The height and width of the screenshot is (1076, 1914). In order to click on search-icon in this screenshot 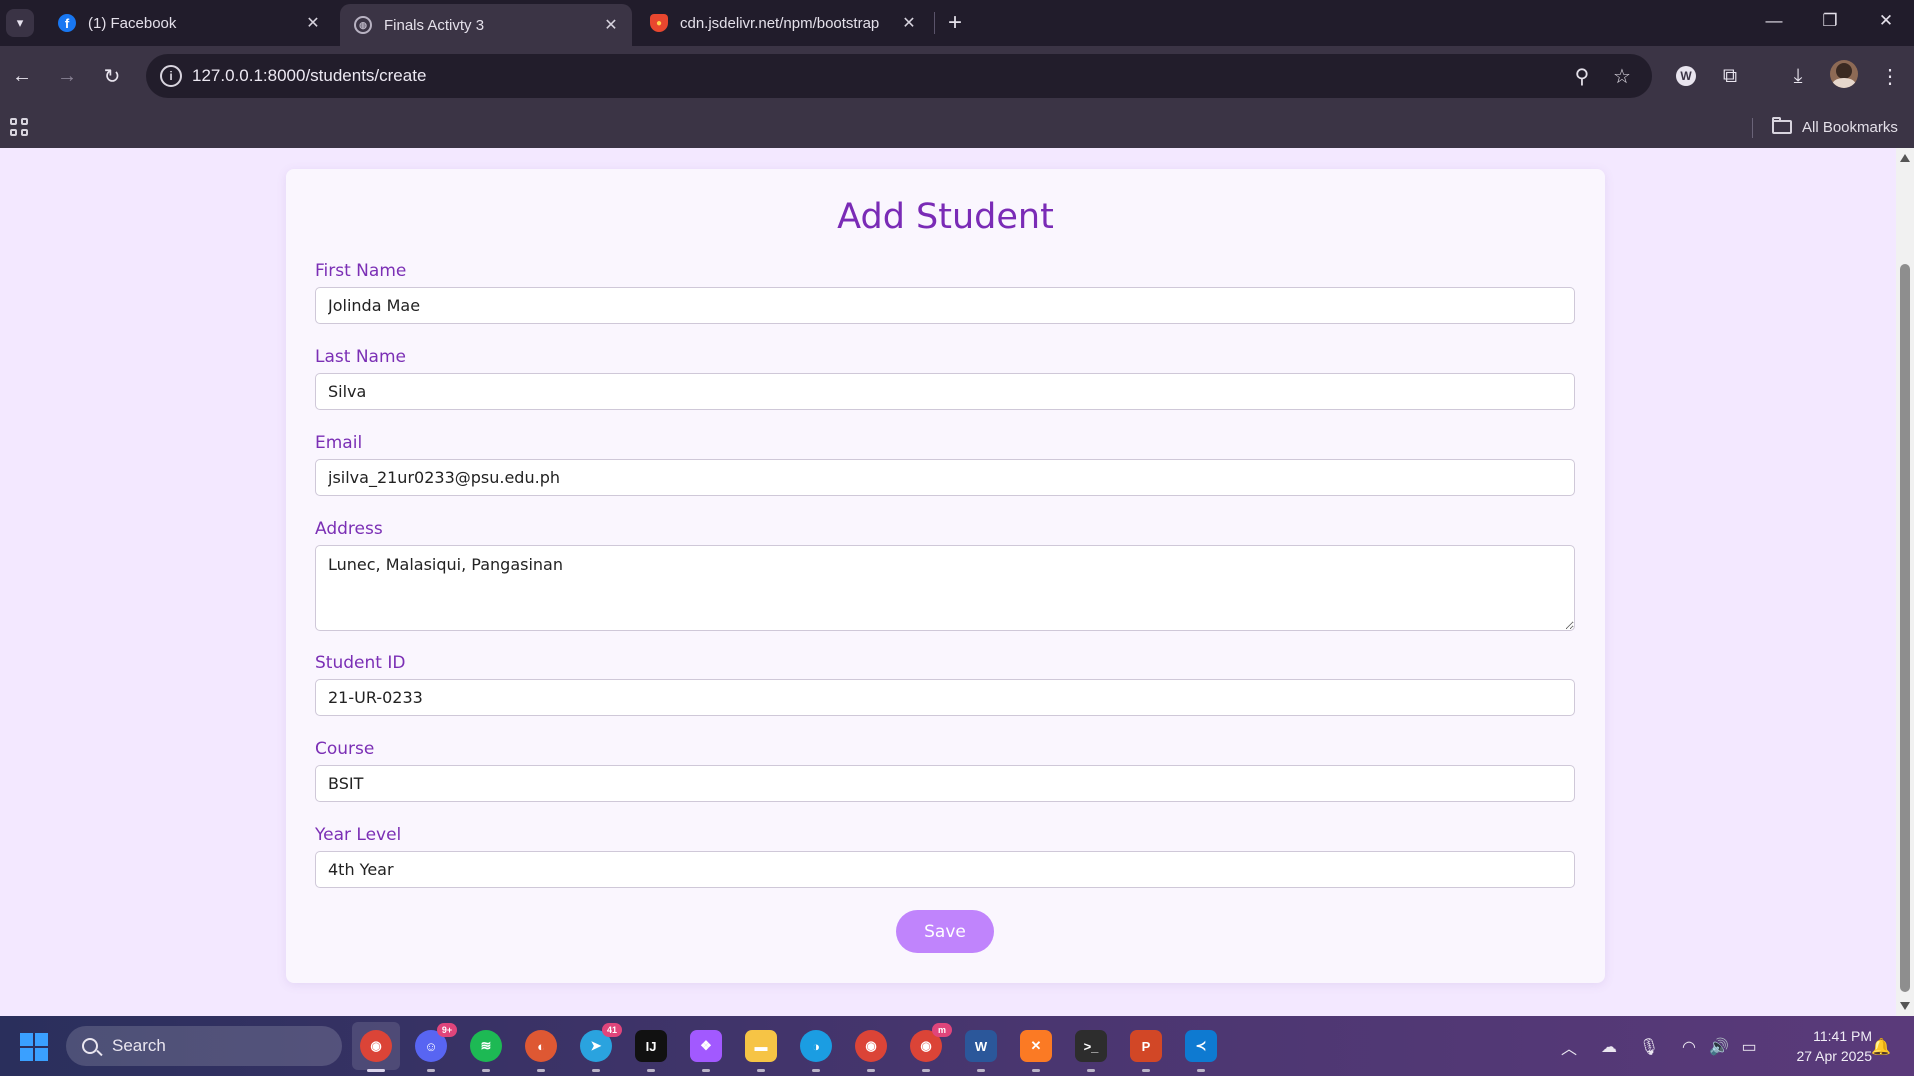, I will do `click(90, 1046)`.